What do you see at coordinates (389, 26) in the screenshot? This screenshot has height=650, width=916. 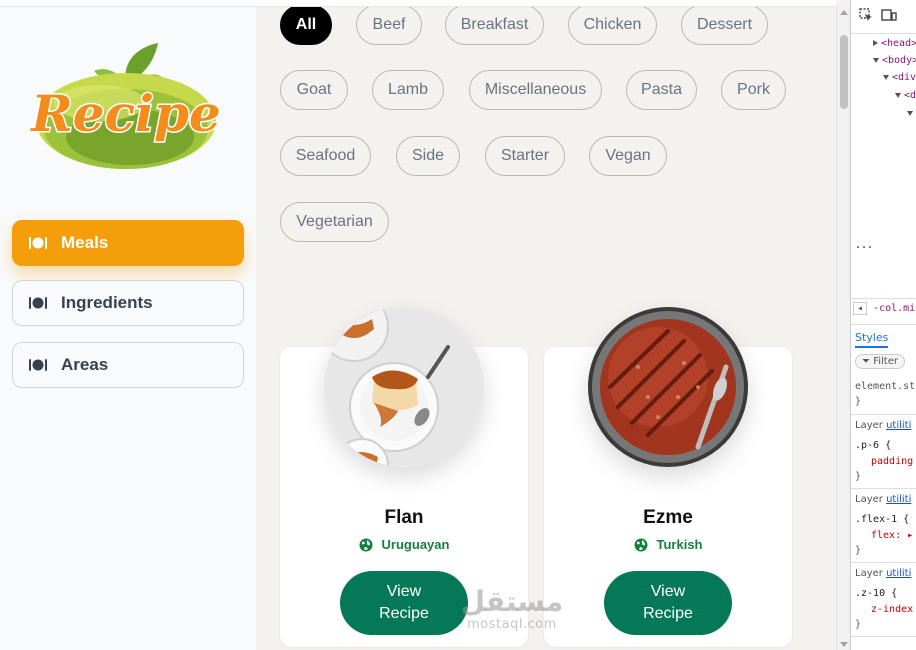 I see `category-chip-beef: Beef` at bounding box center [389, 26].